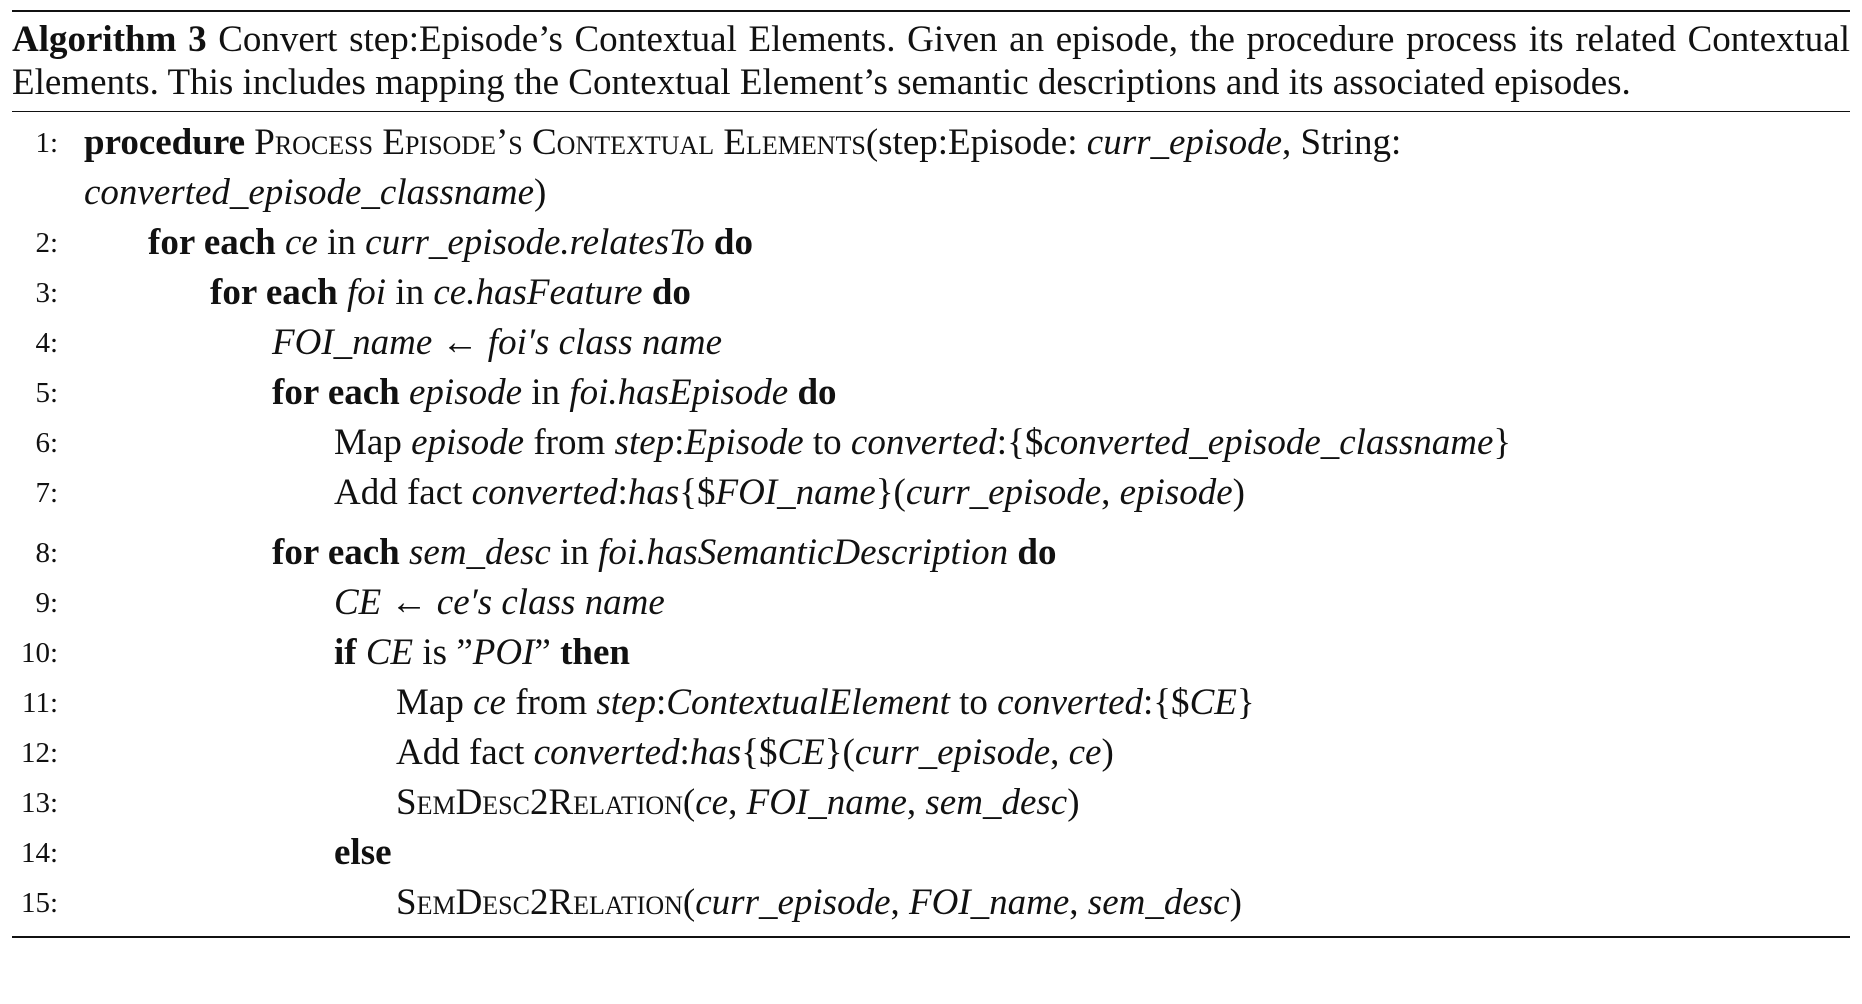  I want to click on line-code: if CE is ”POI” then, so click(482, 653).